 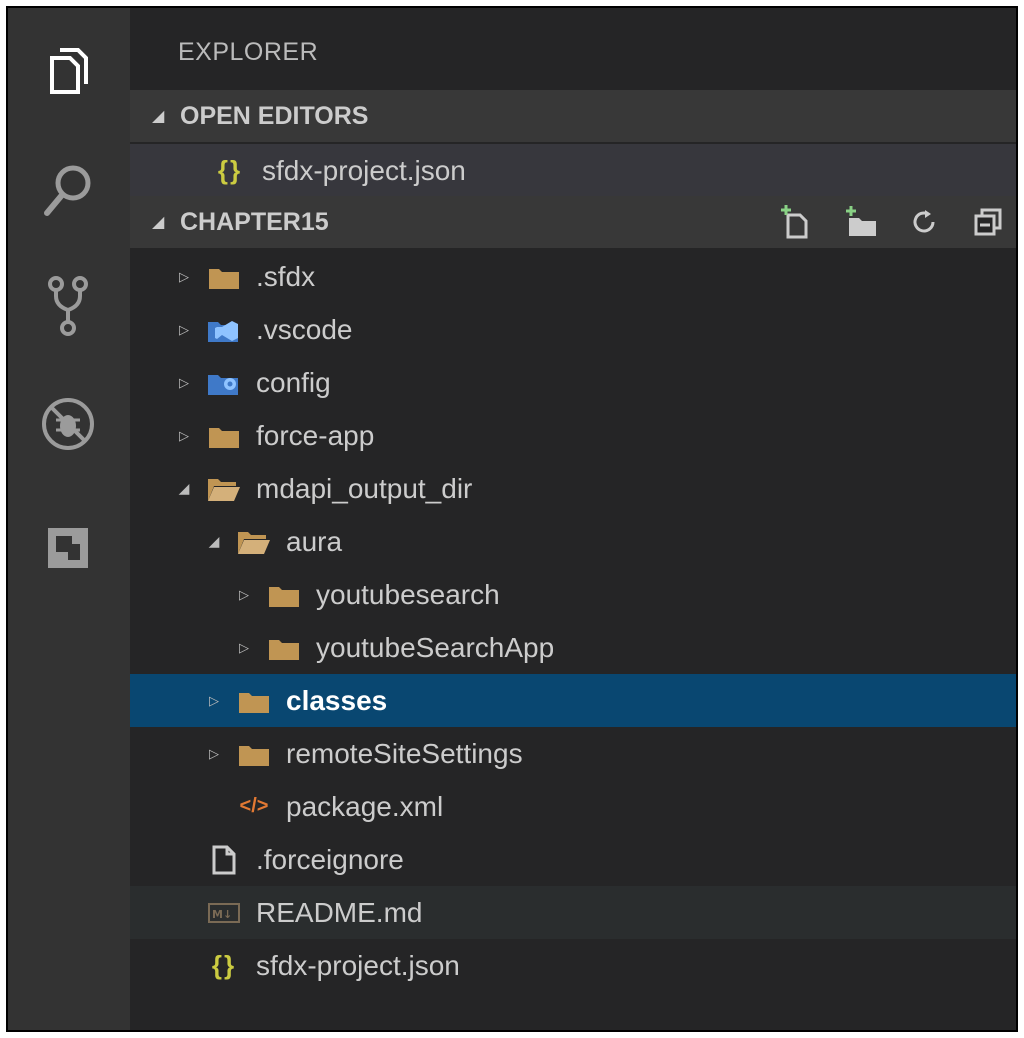 I want to click on tree-item: ▷ remoteSiteSettings, so click(x=573, y=753).